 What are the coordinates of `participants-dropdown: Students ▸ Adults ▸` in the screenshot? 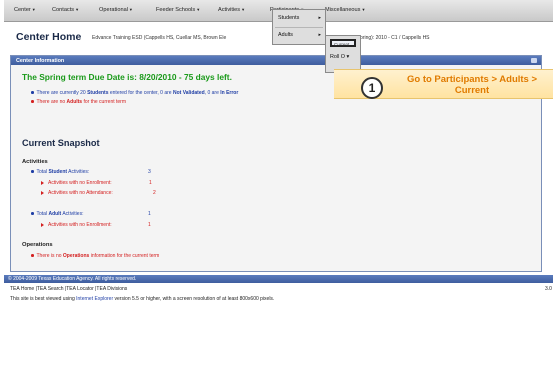 It's located at (299, 27).